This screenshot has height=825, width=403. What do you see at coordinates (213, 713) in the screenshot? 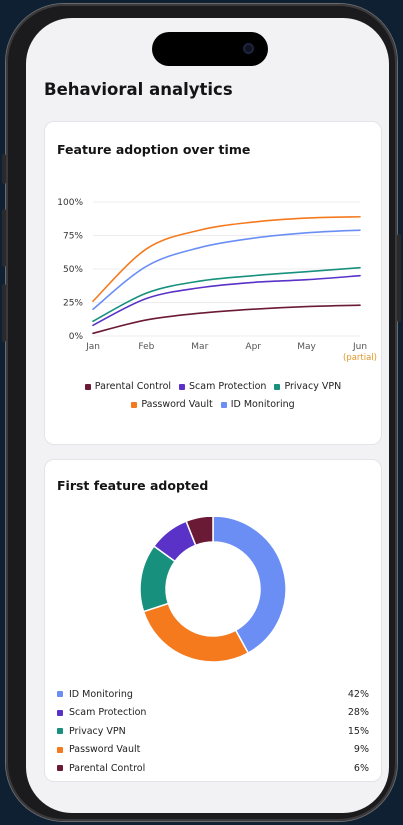
I see `list-item-scam-protection: Scam Protection 28%` at bounding box center [213, 713].